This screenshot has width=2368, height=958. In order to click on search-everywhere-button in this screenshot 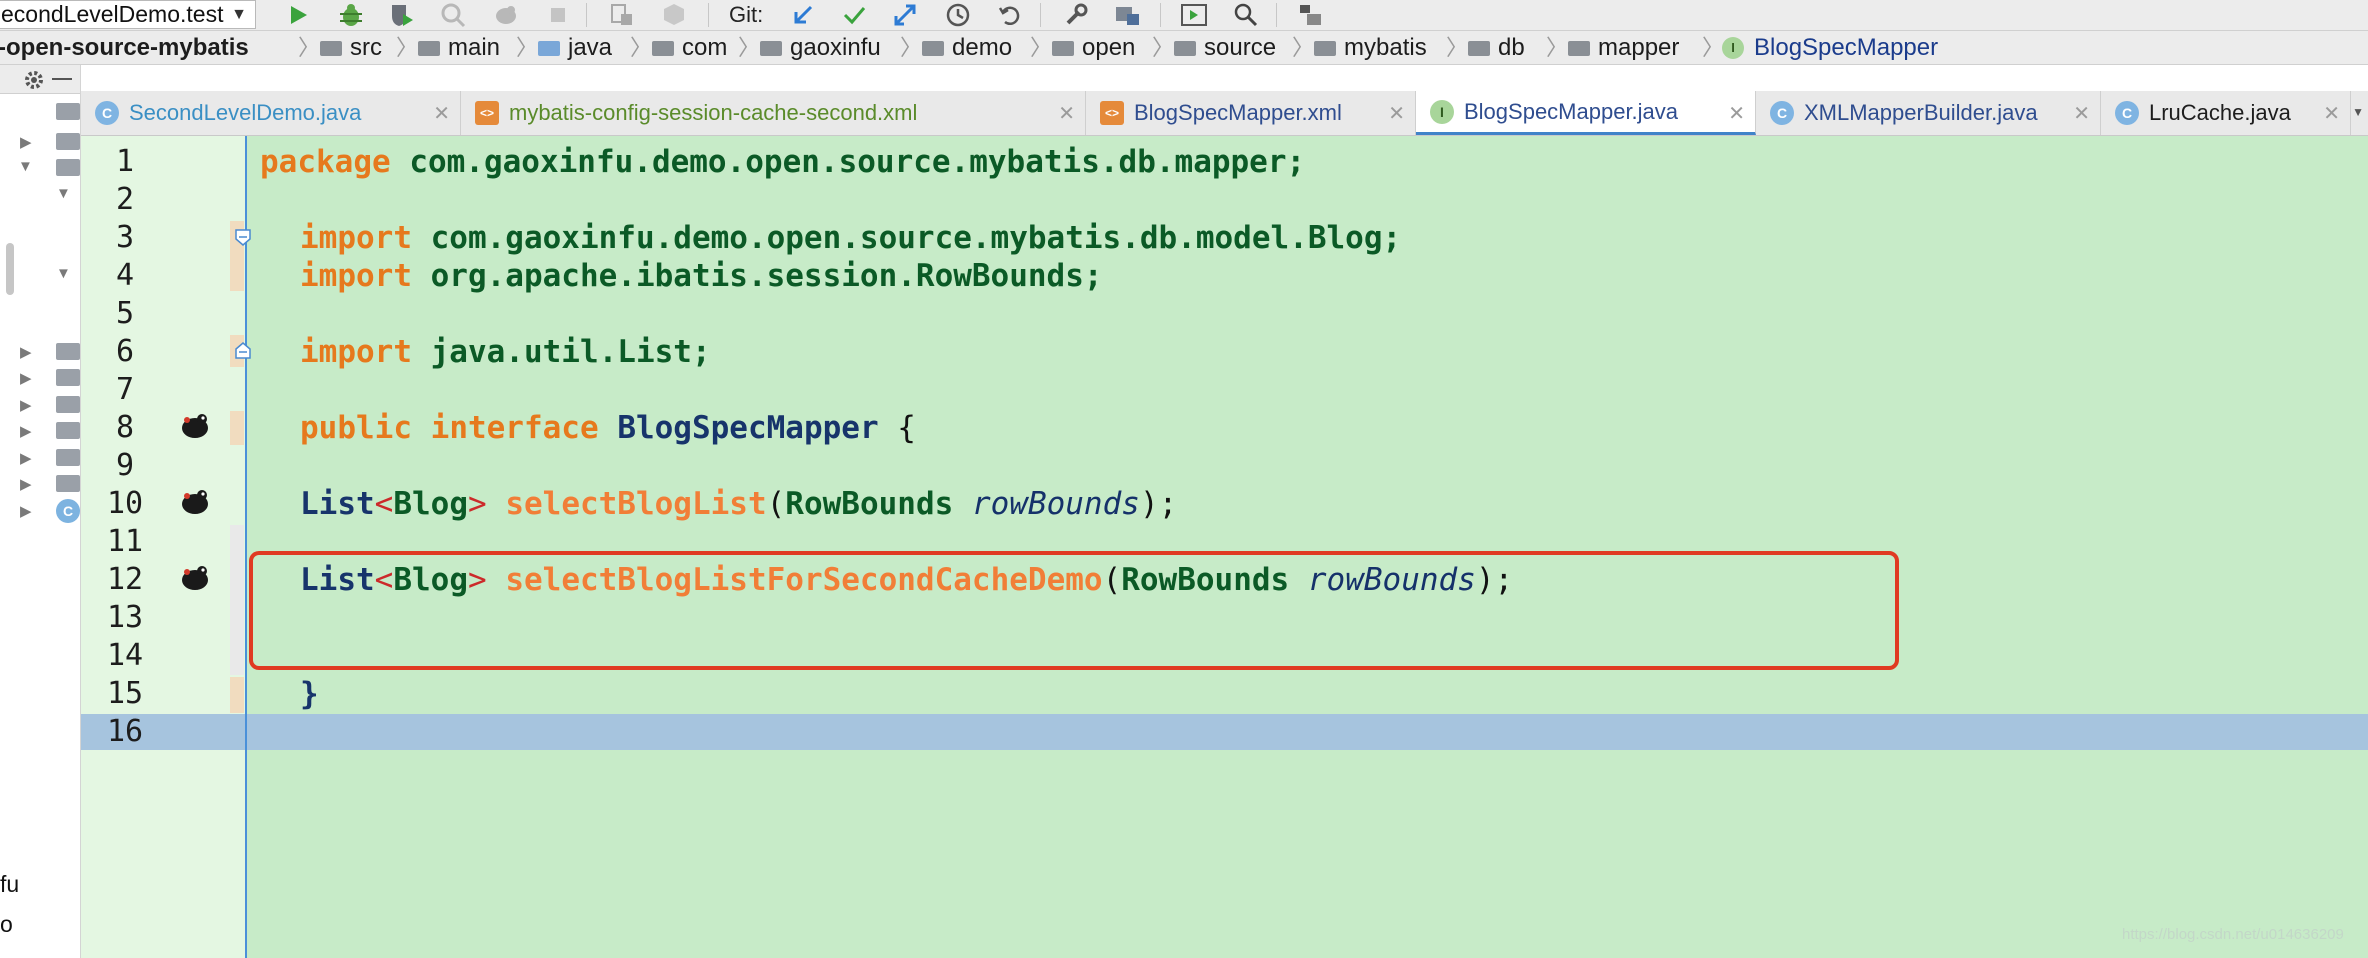, I will do `click(1246, 14)`.